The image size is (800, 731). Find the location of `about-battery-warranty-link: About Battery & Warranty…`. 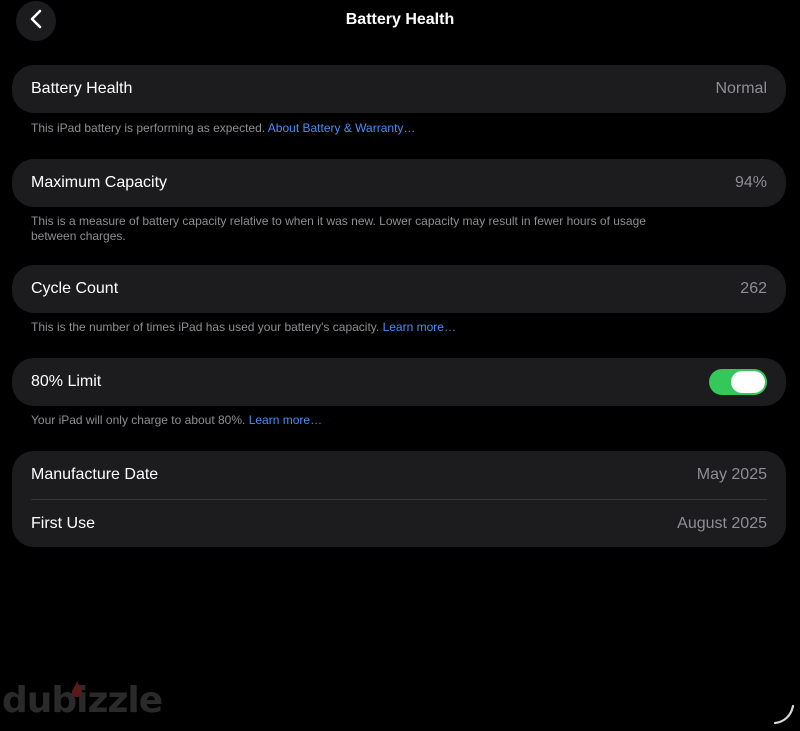

about-battery-warranty-link: About Battery & Warranty… is located at coordinates (342, 128).